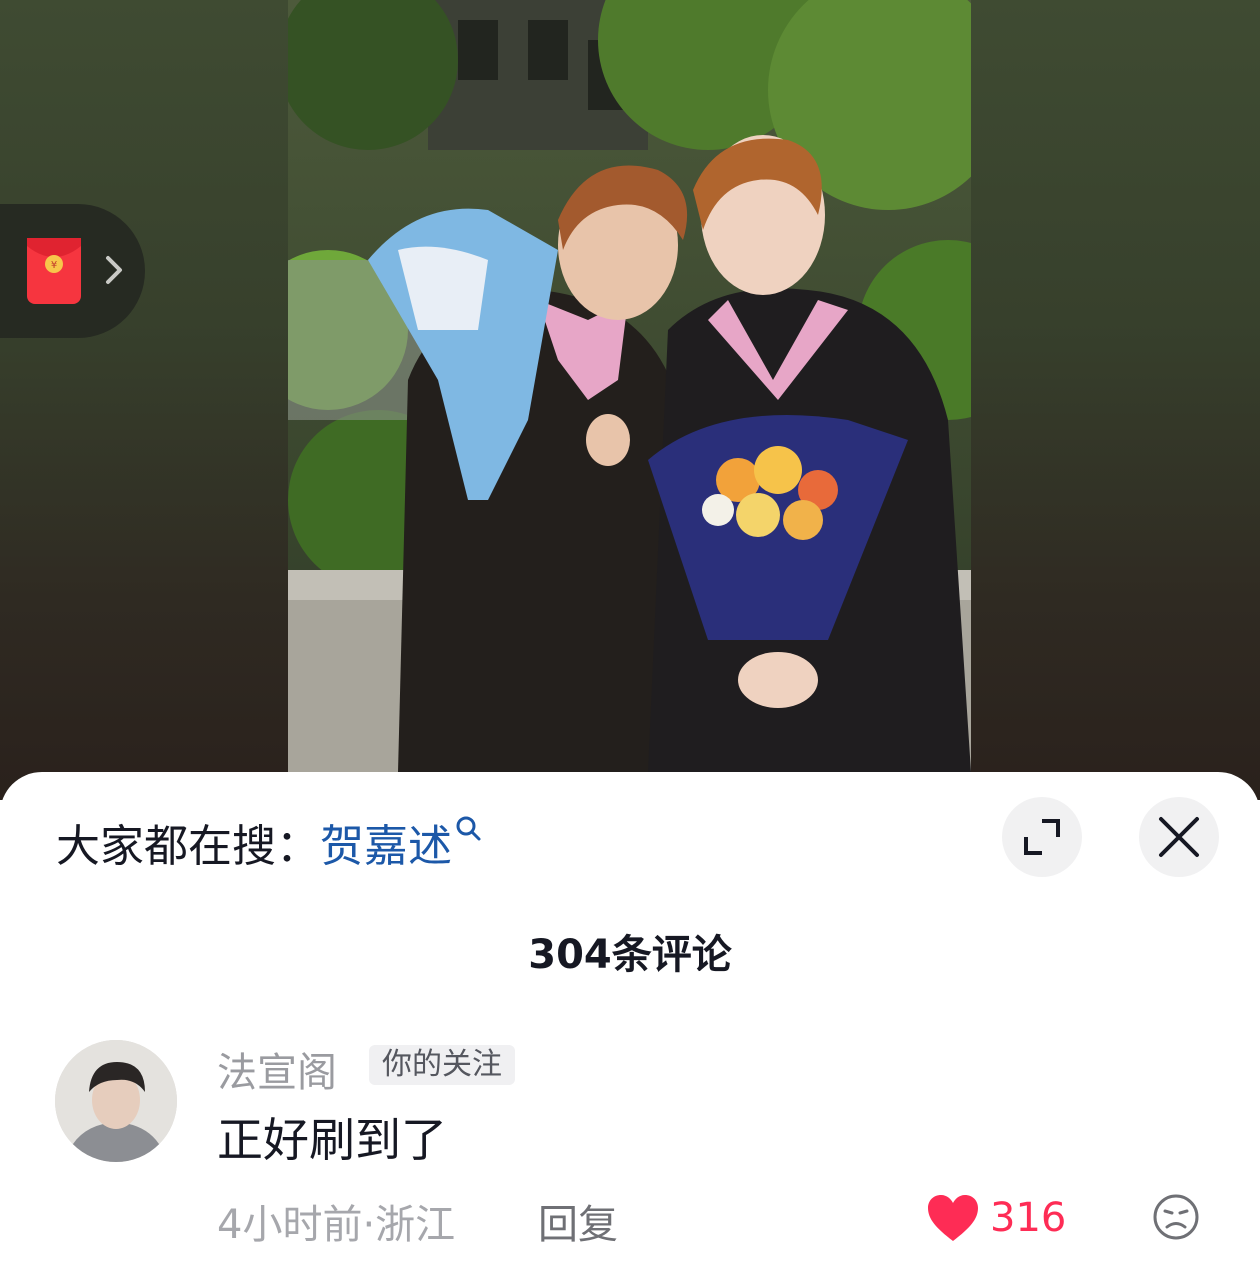 This screenshot has width=1260, height=1266. I want to click on close-icon, so click(1179, 837).